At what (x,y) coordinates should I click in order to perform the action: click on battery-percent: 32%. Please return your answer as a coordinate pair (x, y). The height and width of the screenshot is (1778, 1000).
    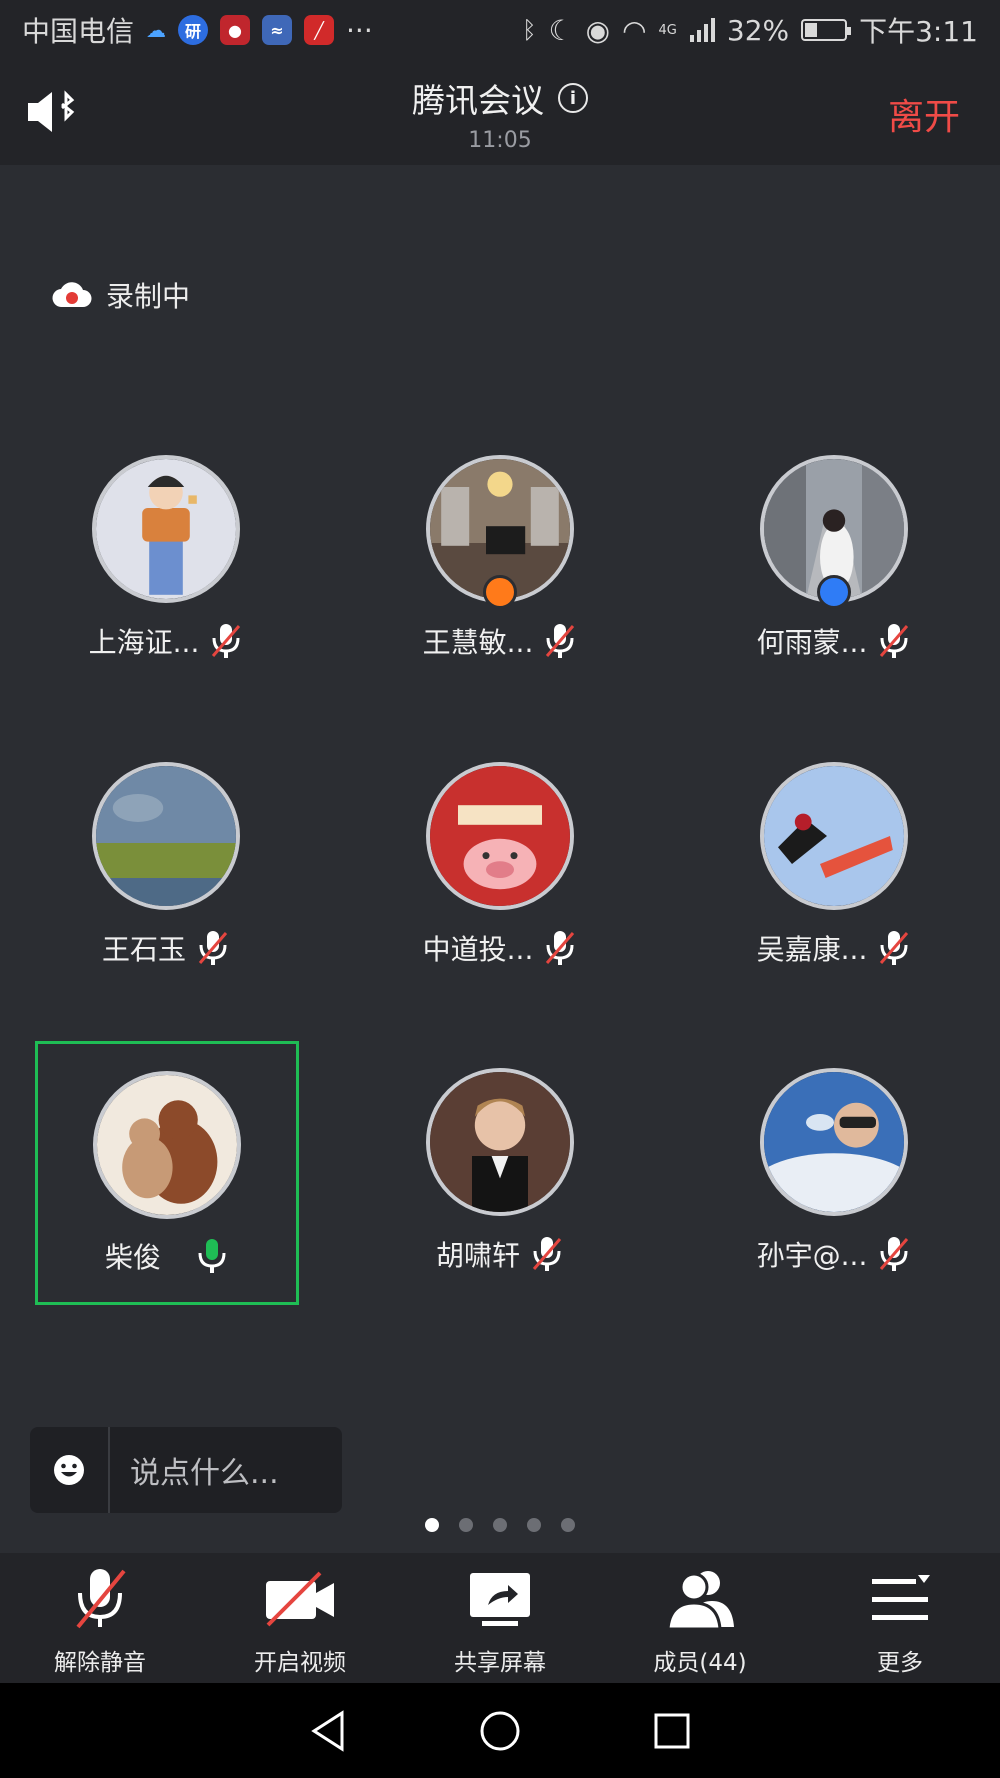
    Looking at the image, I should click on (758, 30).